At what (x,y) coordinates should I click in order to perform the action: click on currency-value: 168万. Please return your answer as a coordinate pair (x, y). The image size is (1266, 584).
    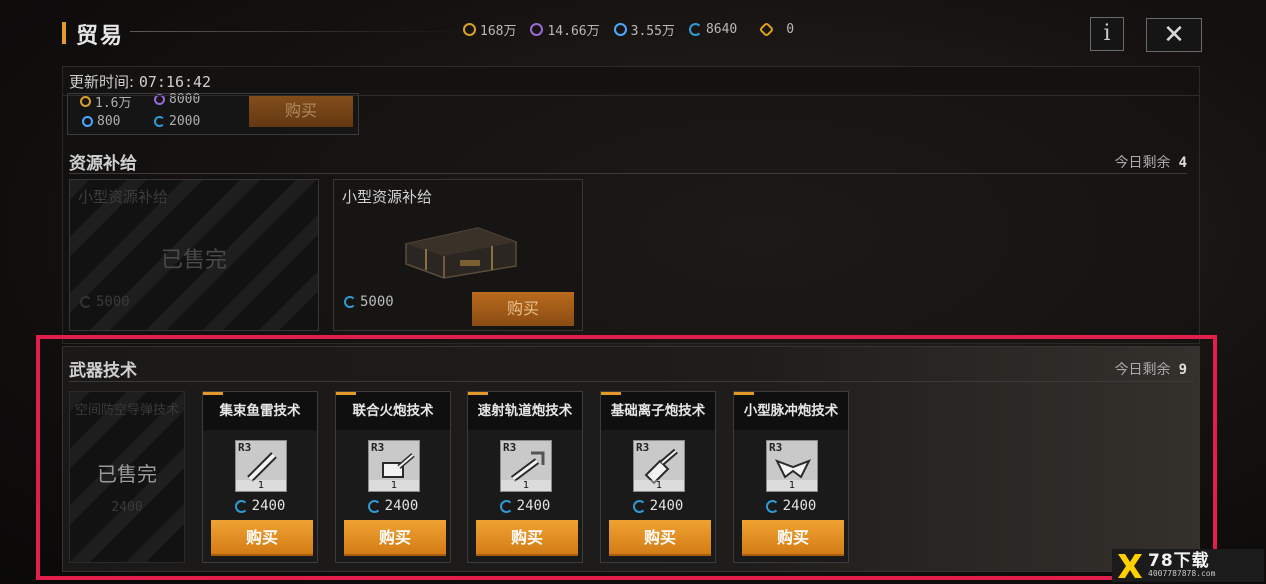
    Looking at the image, I should click on (498, 31).